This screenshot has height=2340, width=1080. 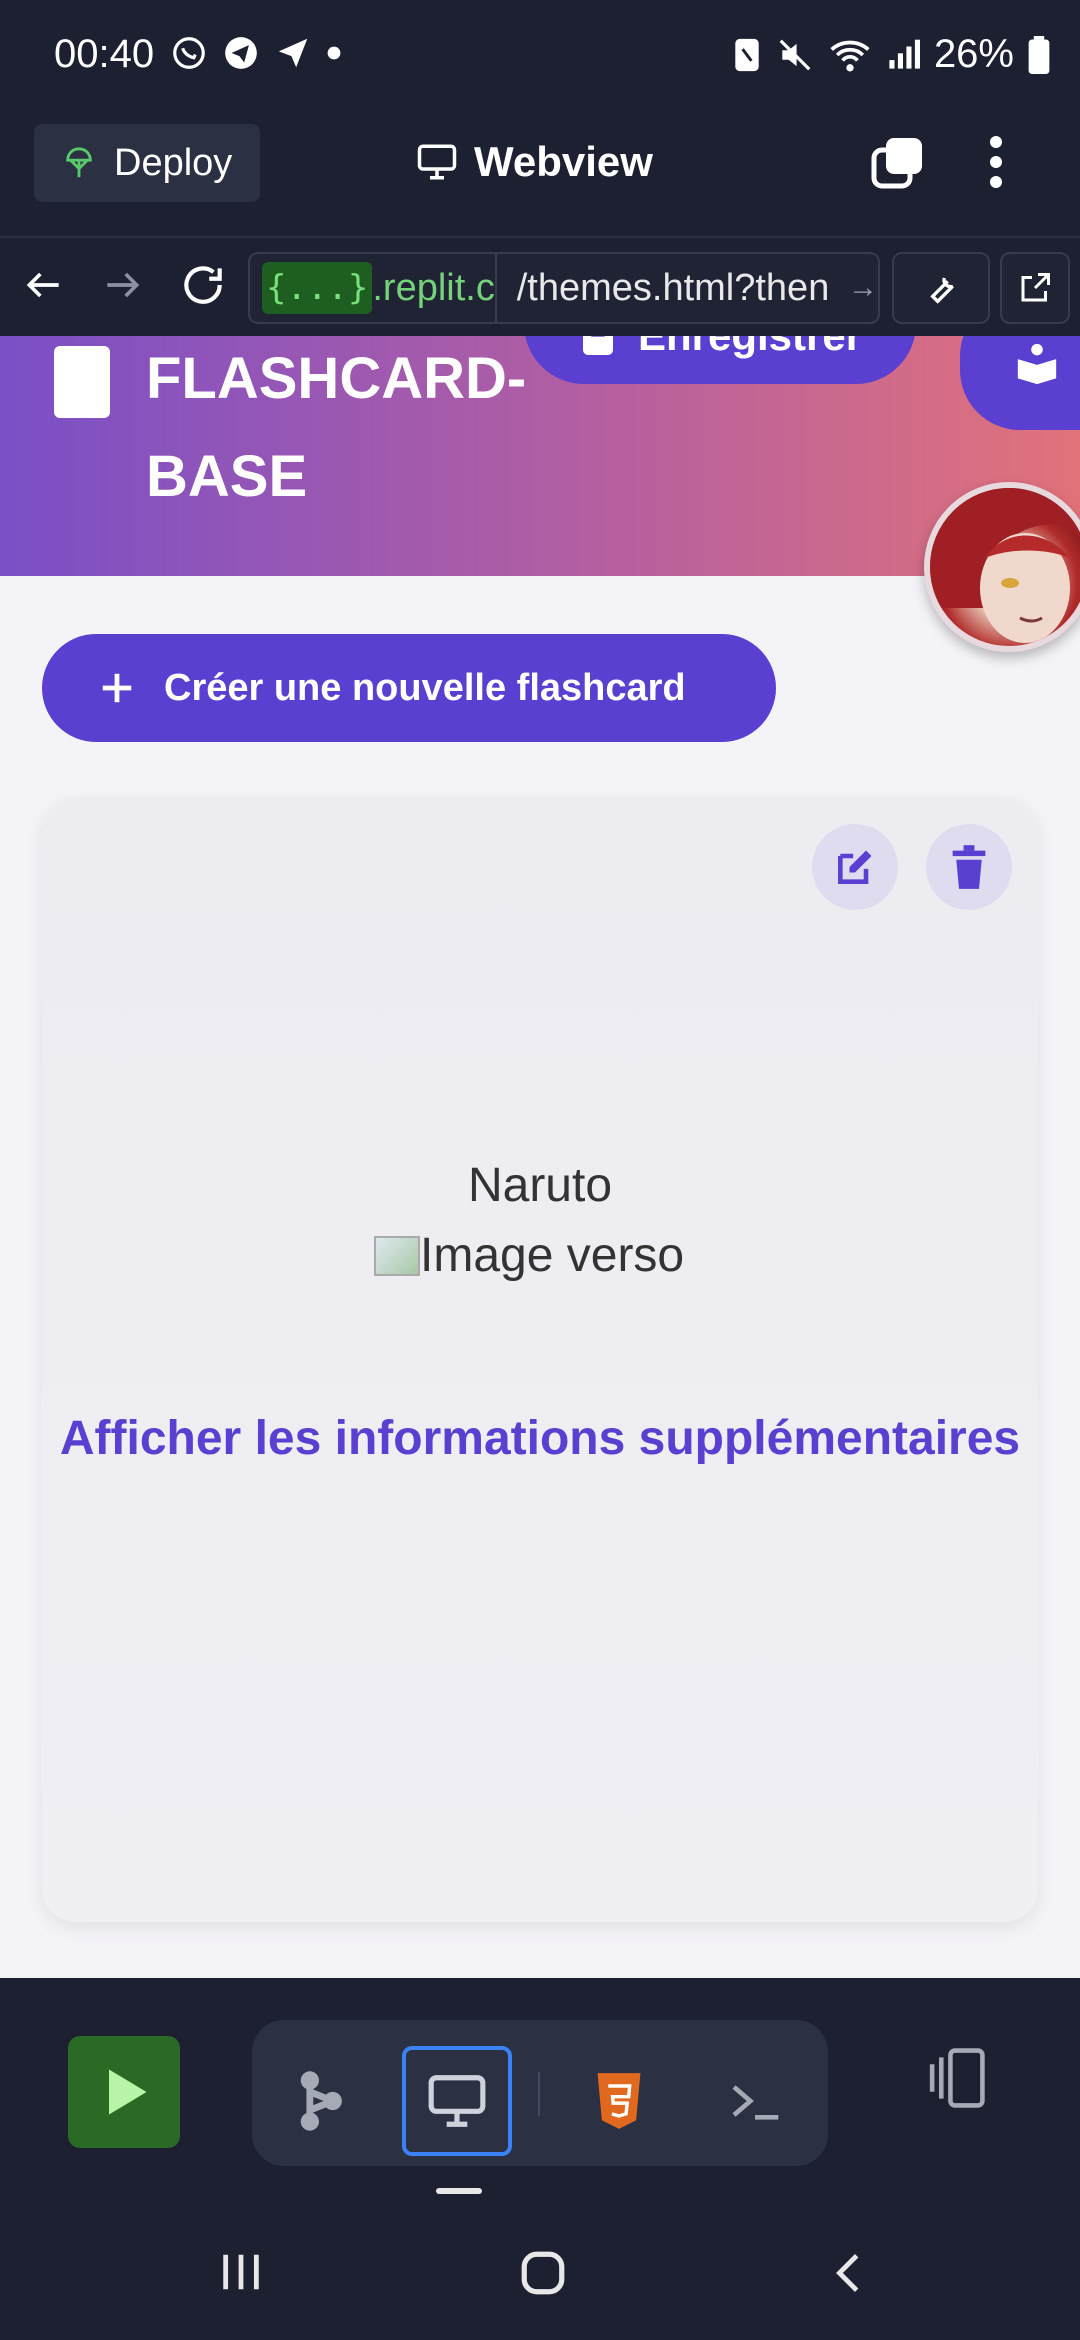 I want to click on deploy-label: Deploy, so click(x=173, y=162).